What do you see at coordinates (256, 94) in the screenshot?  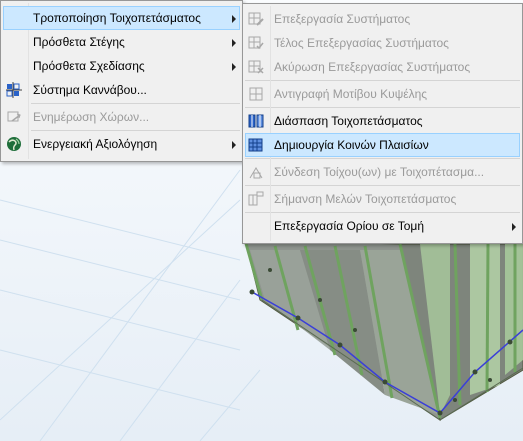 I see `copy-pattern-icon` at bounding box center [256, 94].